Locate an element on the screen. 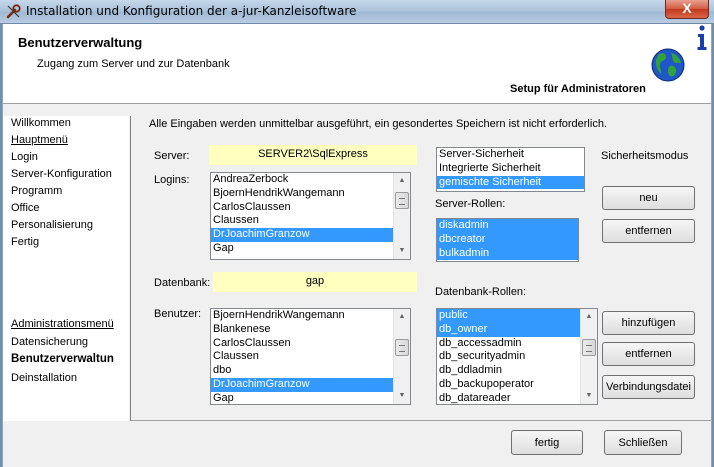 The width and height of the screenshot is (714, 467). list-item: db_datareader is located at coordinates (508, 398).